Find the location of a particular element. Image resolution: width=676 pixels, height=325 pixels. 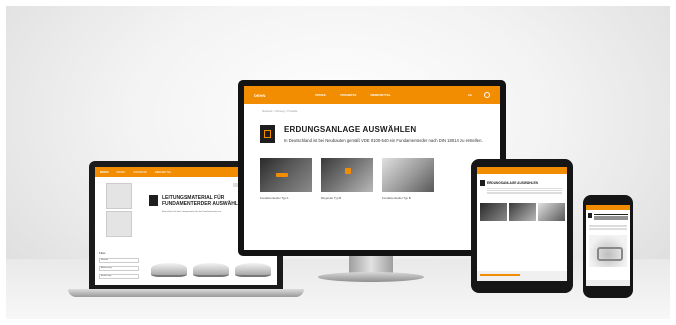

laptop-logo: DEHN is located at coordinates (104, 172).